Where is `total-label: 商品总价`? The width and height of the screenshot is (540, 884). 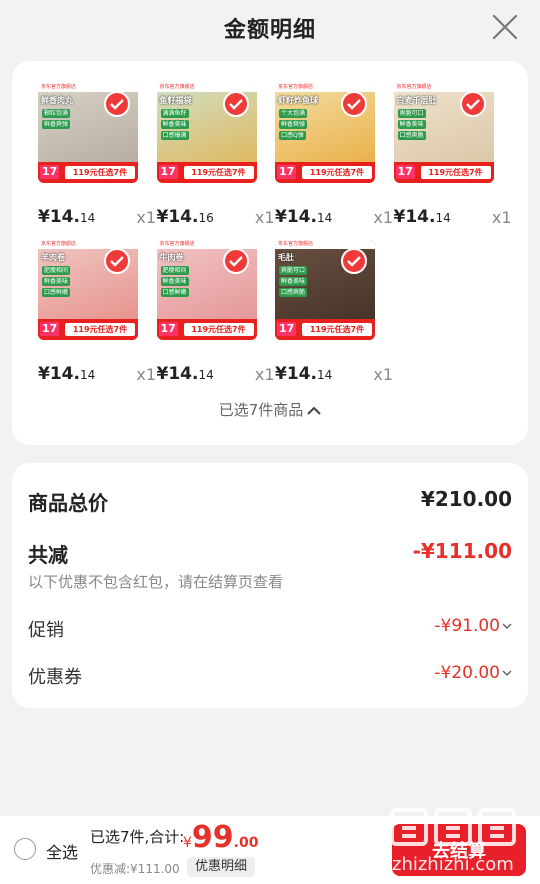
total-label: 商品总价 is located at coordinates (68, 503).